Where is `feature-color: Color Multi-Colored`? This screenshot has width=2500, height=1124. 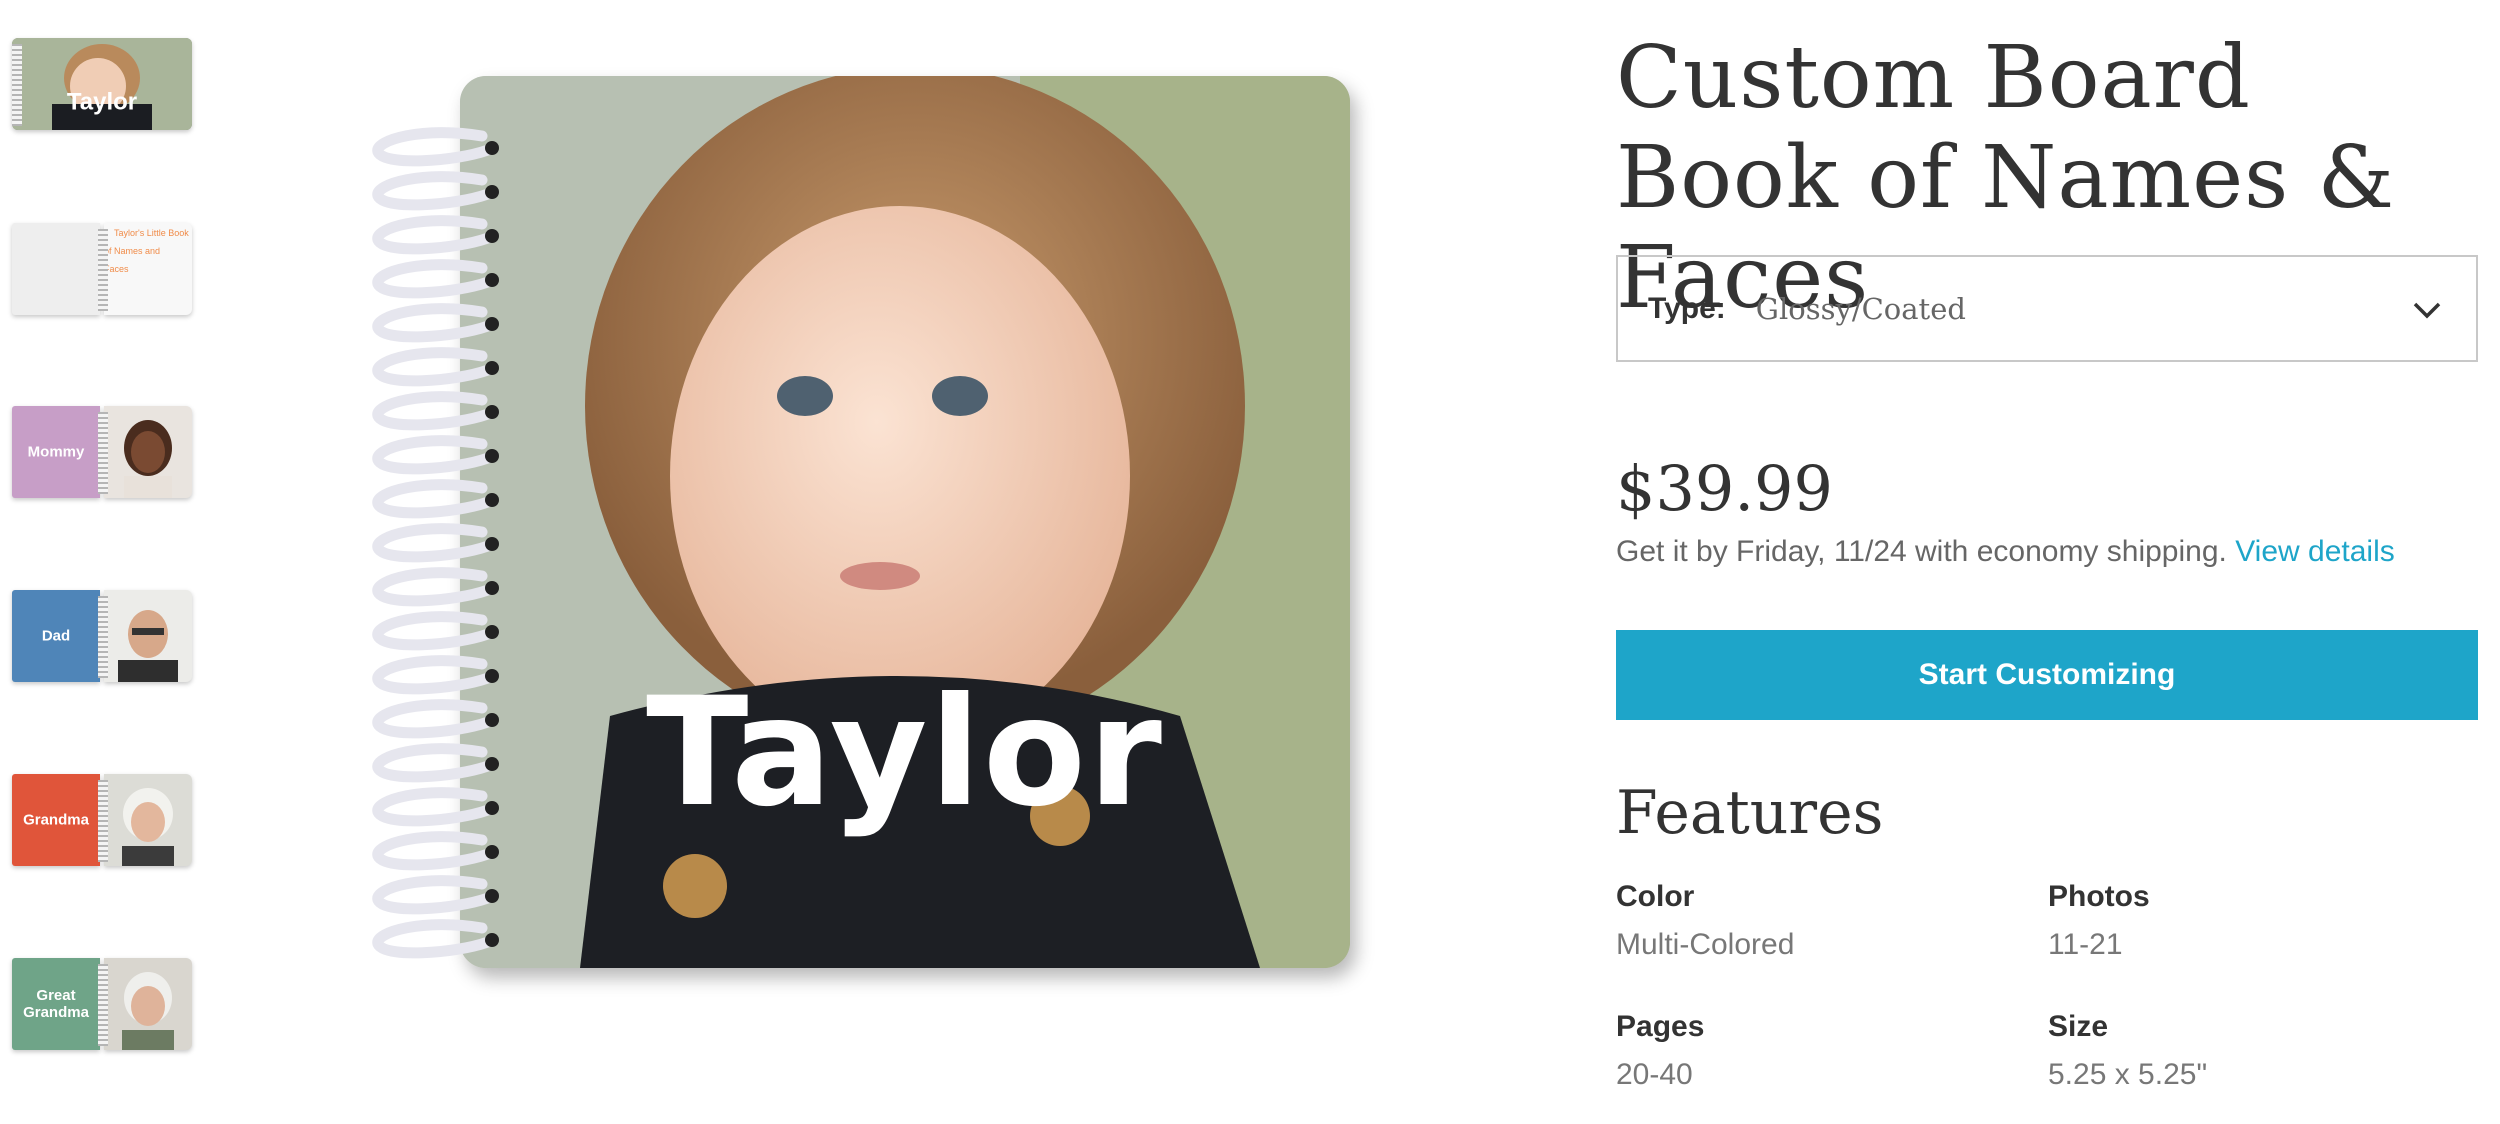
feature-color: Color Multi-Colored is located at coordinates (1826, 921).